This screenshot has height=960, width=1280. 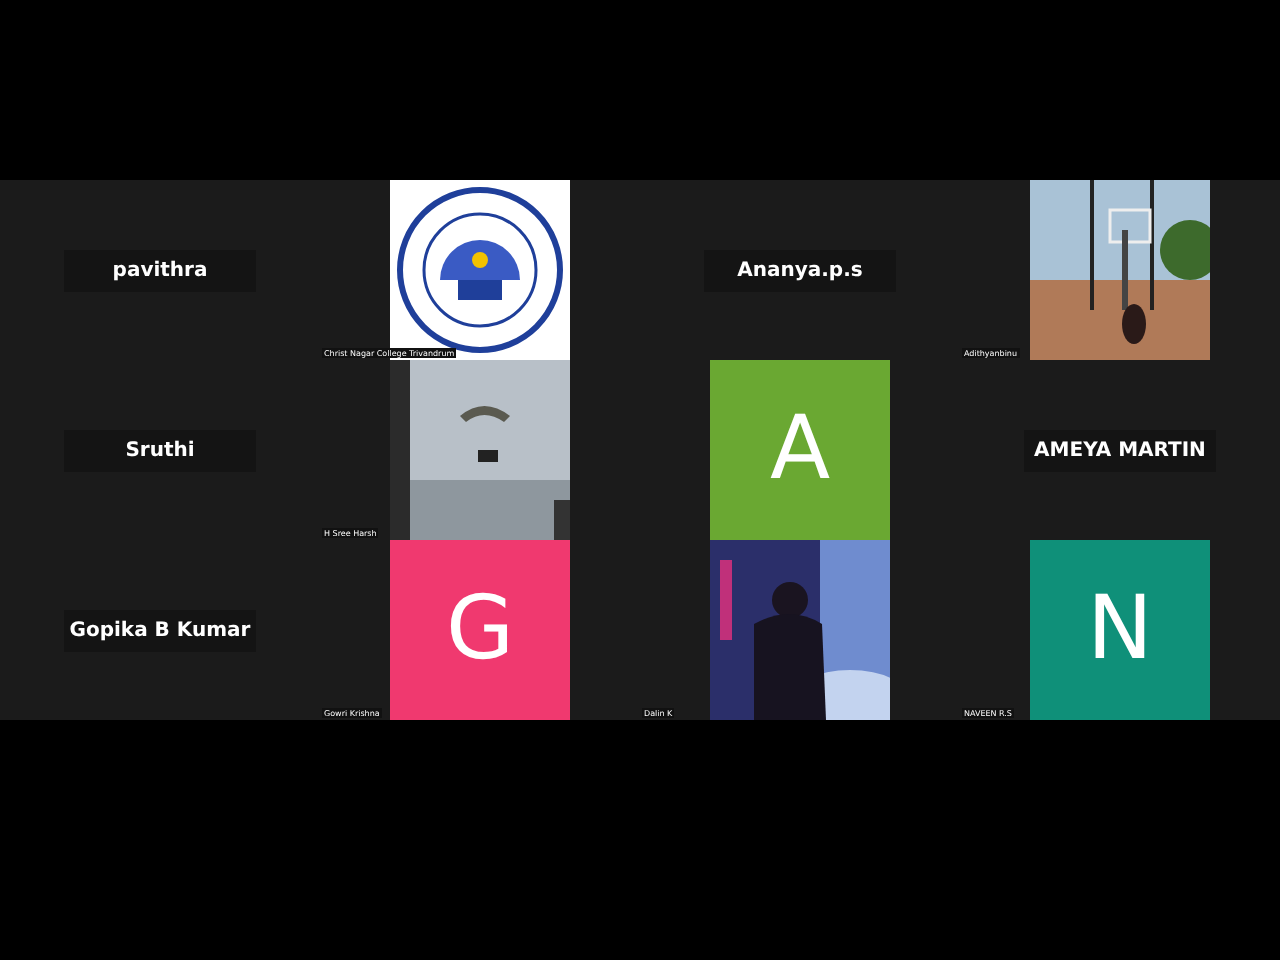 What do you see at coordinates (160, 450) in the screenshot?
I see `participant-name: Sruthi` at bounding box center [160, 450].